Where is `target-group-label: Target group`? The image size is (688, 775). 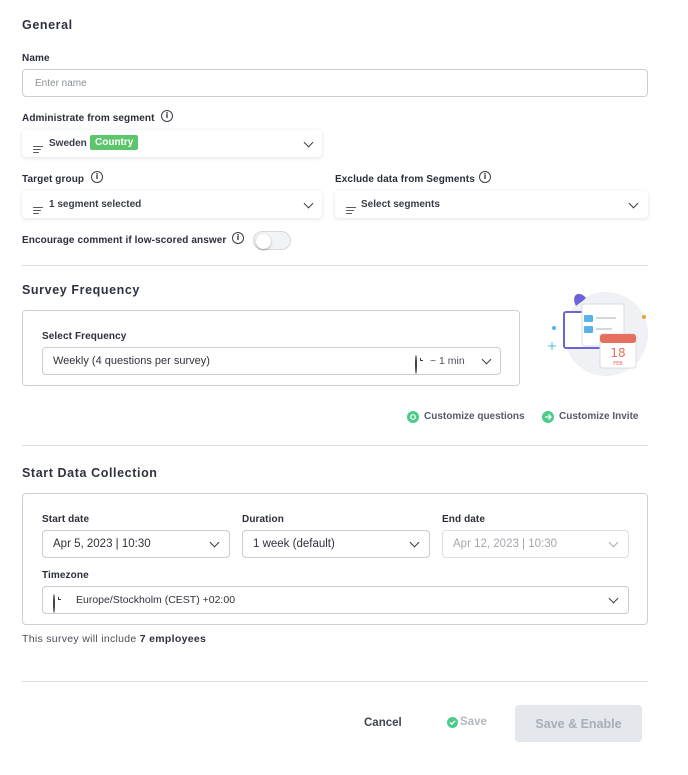
target-group-label: Target group is located at coordinates (53, 179).